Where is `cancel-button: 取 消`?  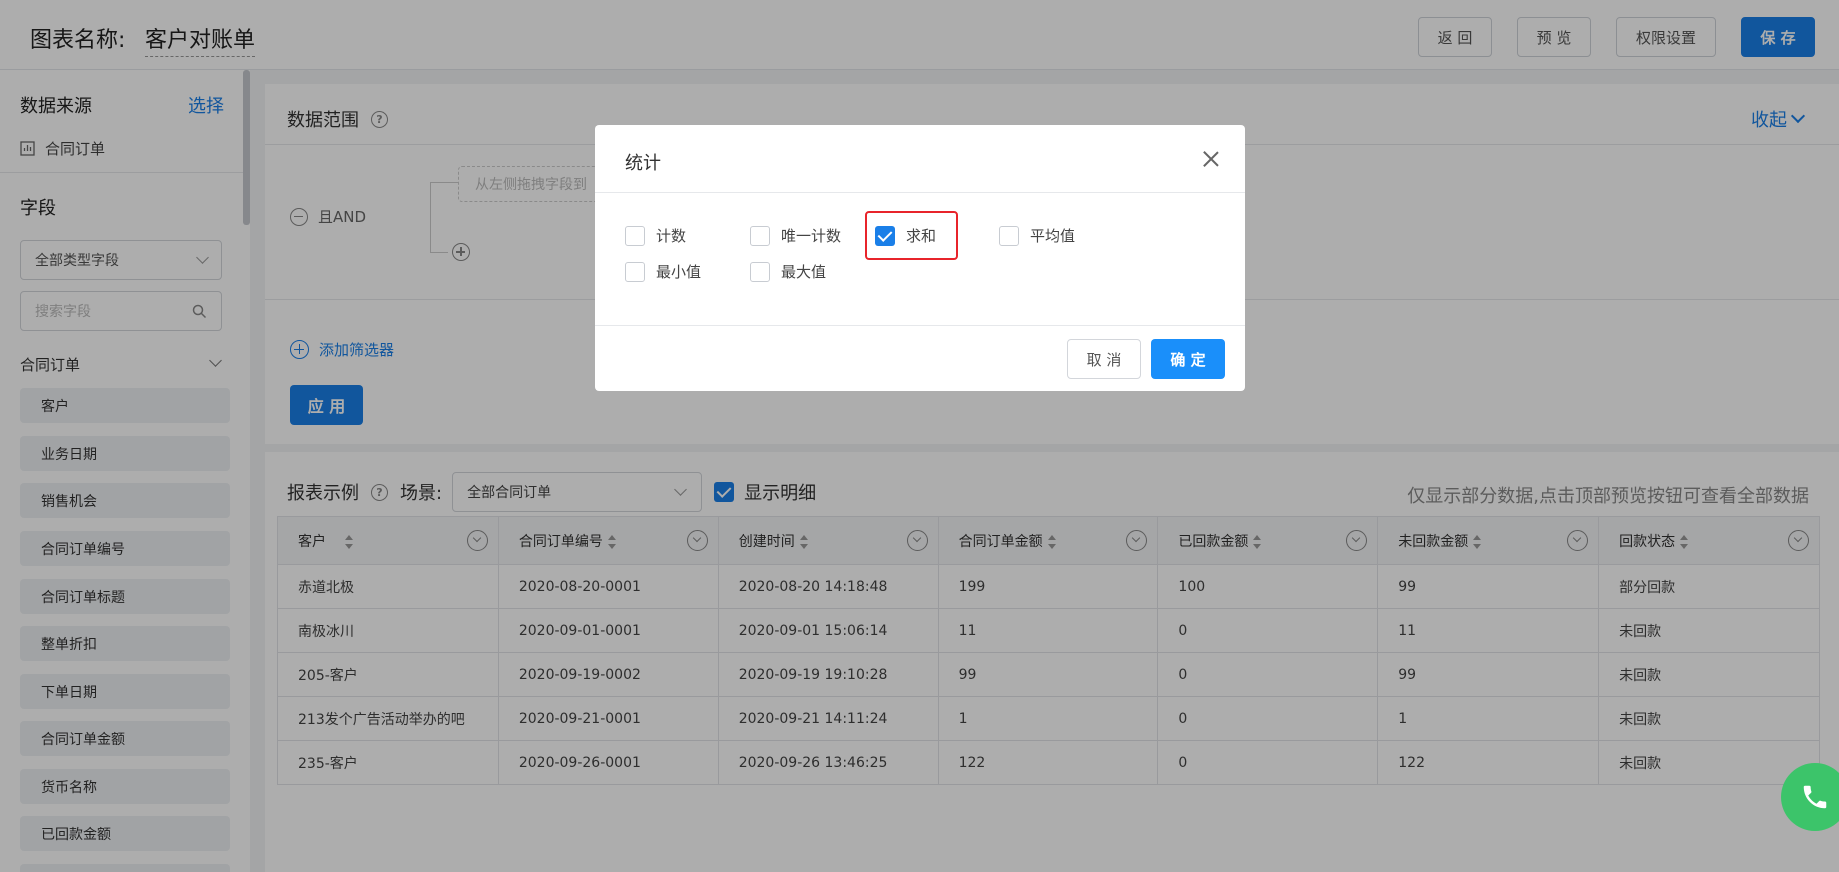
cancel-button: 取 消 is located at coordinates (1104, 359).